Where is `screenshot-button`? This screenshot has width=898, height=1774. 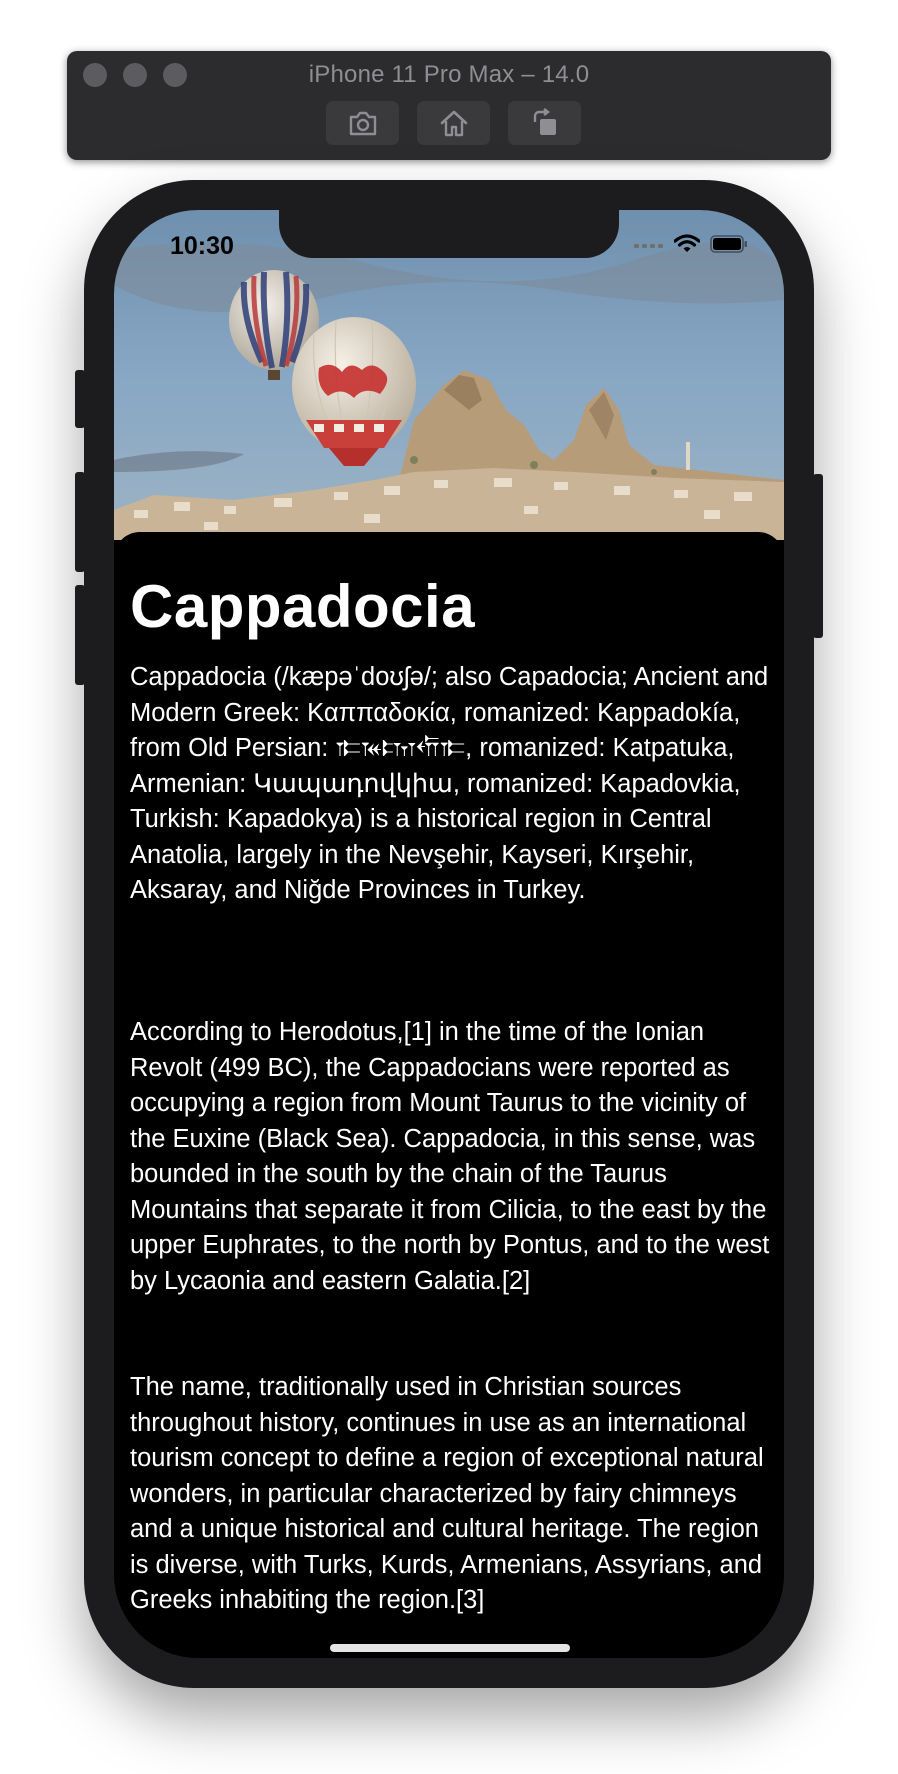
screenshot-button is located at coordinates (362, 123).